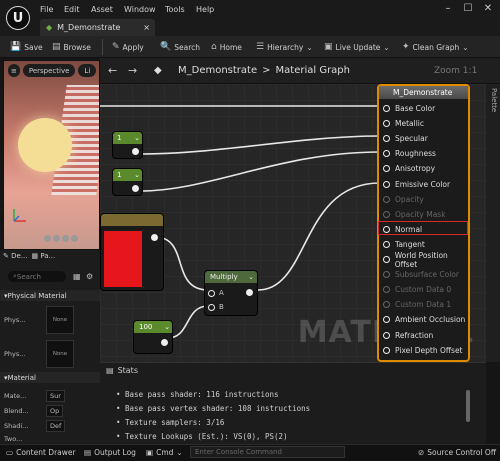 This screenshot has height=461, width=500. Describe the element at coordinates (26, 47) in the screenshot. I see `save-button: 💾 Save` at that location.